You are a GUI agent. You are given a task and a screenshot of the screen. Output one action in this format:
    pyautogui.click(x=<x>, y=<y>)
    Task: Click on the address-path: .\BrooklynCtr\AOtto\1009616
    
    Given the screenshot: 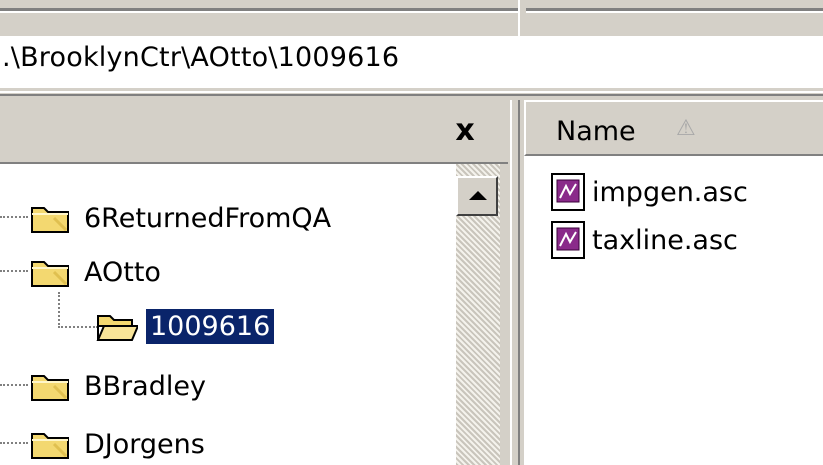 What is the action you would take?
    pyautogui.click(x=200, y=57)
    